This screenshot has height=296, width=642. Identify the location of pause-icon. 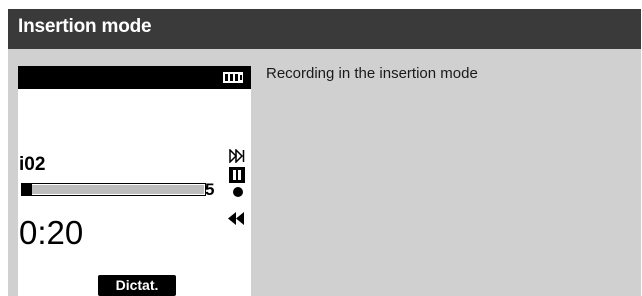
(237, 175).